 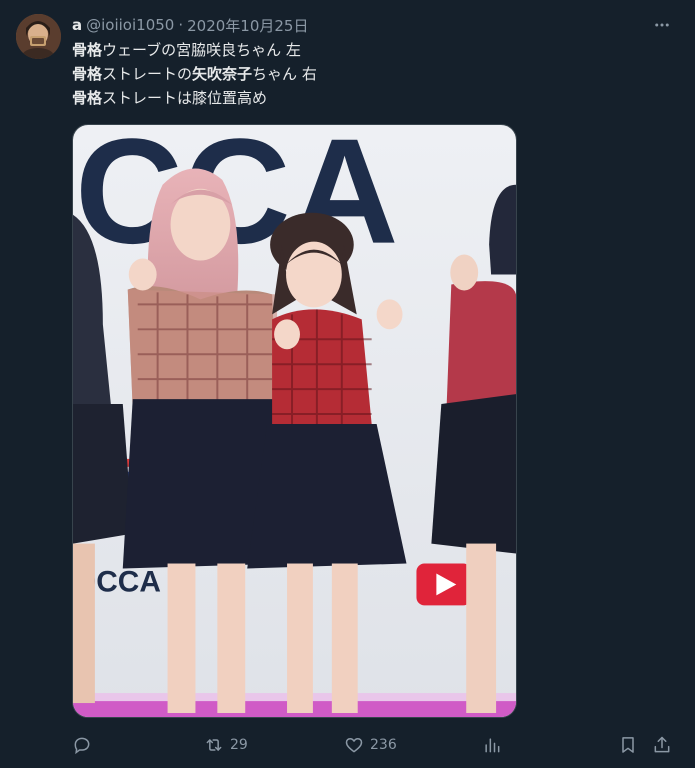 What do you see at coordinates (383, 745) in the screenshot?
I see `like-count: 236` at bounding box center [383, 745].